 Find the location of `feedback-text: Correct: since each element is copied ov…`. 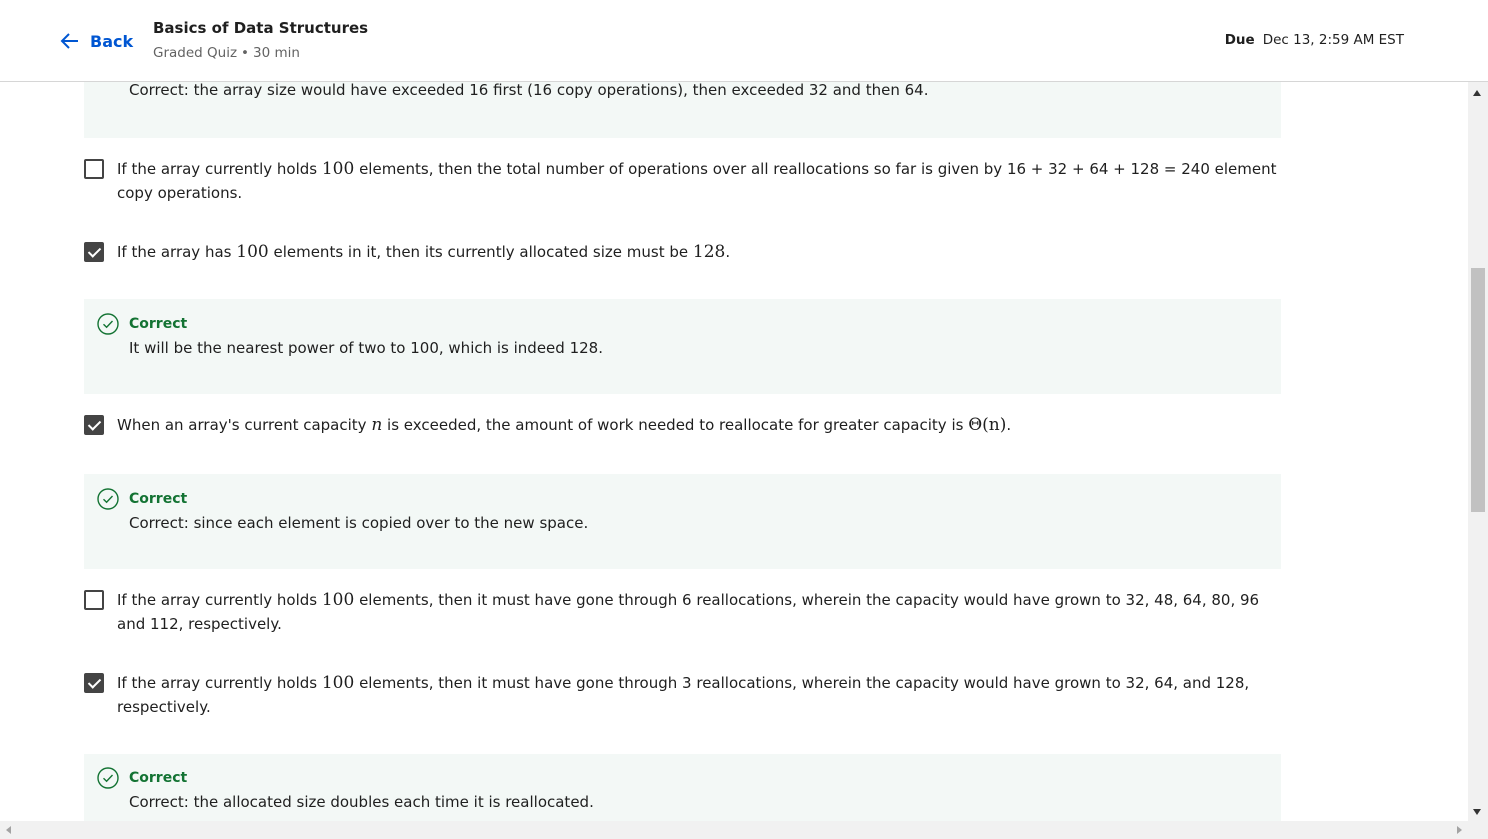

feedback-text: Correct: since each element is copied ov… is located at coordinates (359, 523).